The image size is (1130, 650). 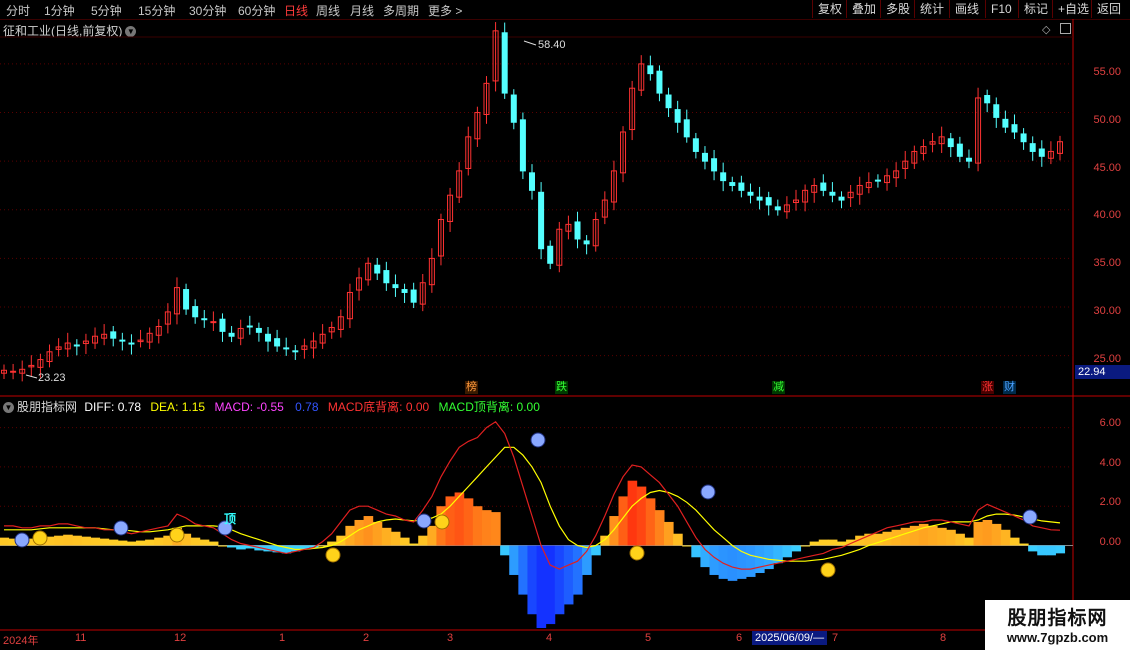 I want to click on indicator-tick: 4.00, so click(x=1110, y=463).